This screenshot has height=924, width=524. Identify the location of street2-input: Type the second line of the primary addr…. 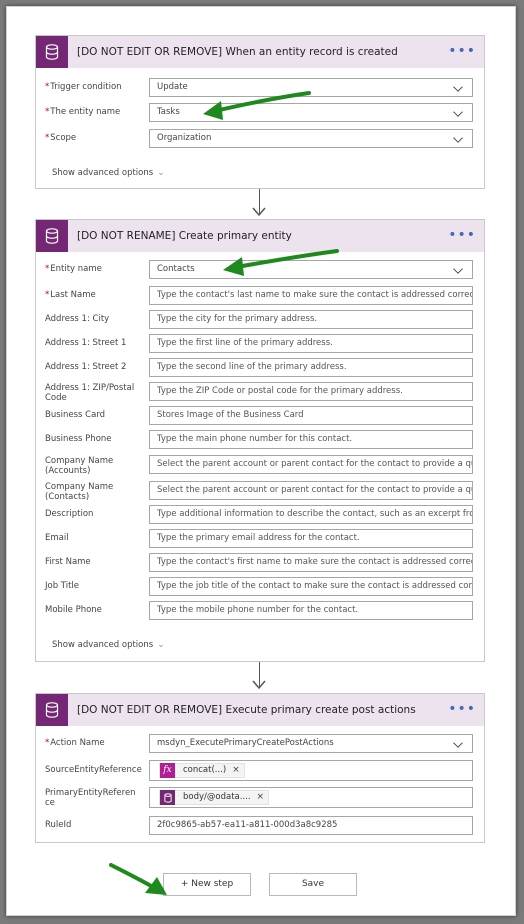
(311, 367).